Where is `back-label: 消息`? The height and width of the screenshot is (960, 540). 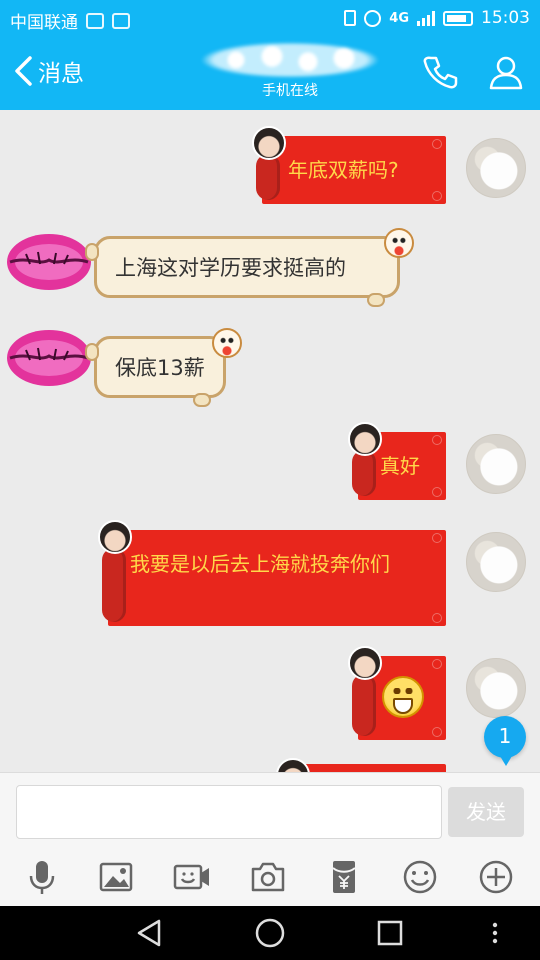
back-label: 消息 is located at coordinates (61, 74).